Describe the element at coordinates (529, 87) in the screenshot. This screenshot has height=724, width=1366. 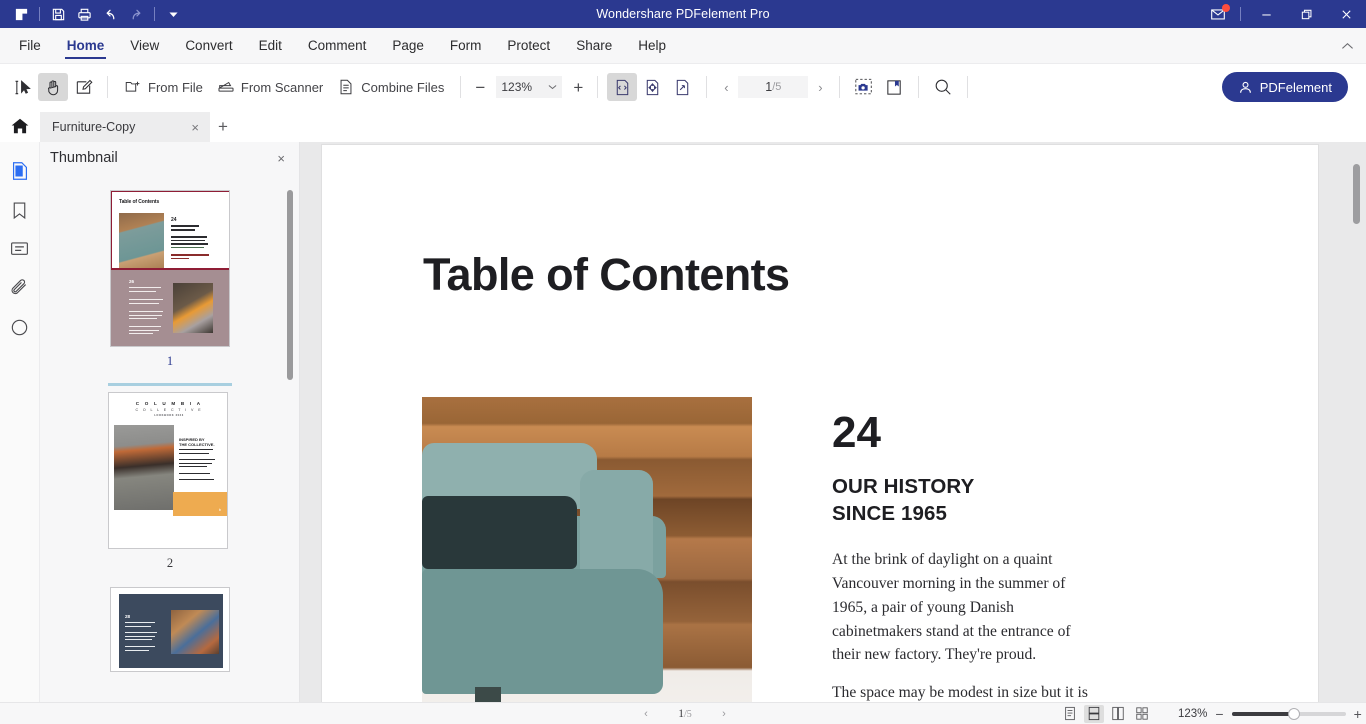
I see `zoom-level-select: 123%` at that location.